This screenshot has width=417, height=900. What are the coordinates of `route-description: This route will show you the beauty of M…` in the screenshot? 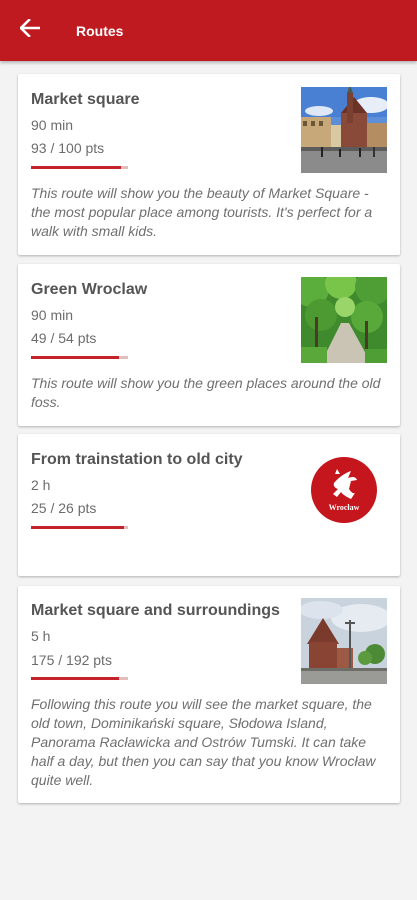 It's located at (202, 212).